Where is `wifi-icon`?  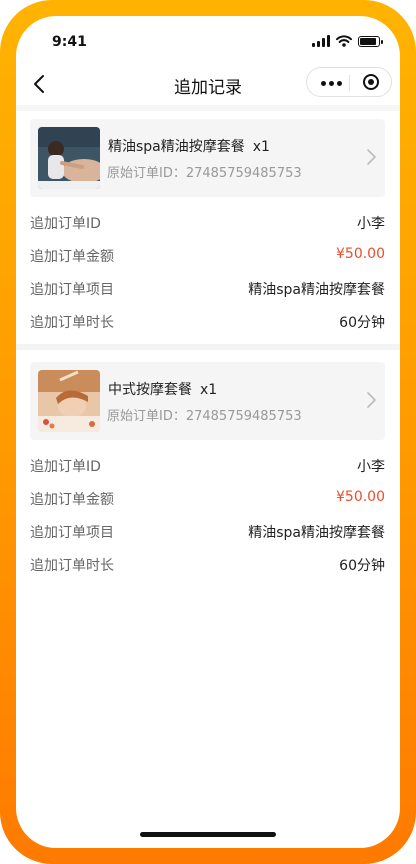
wifi-icon is located at coordinates (344, 41).